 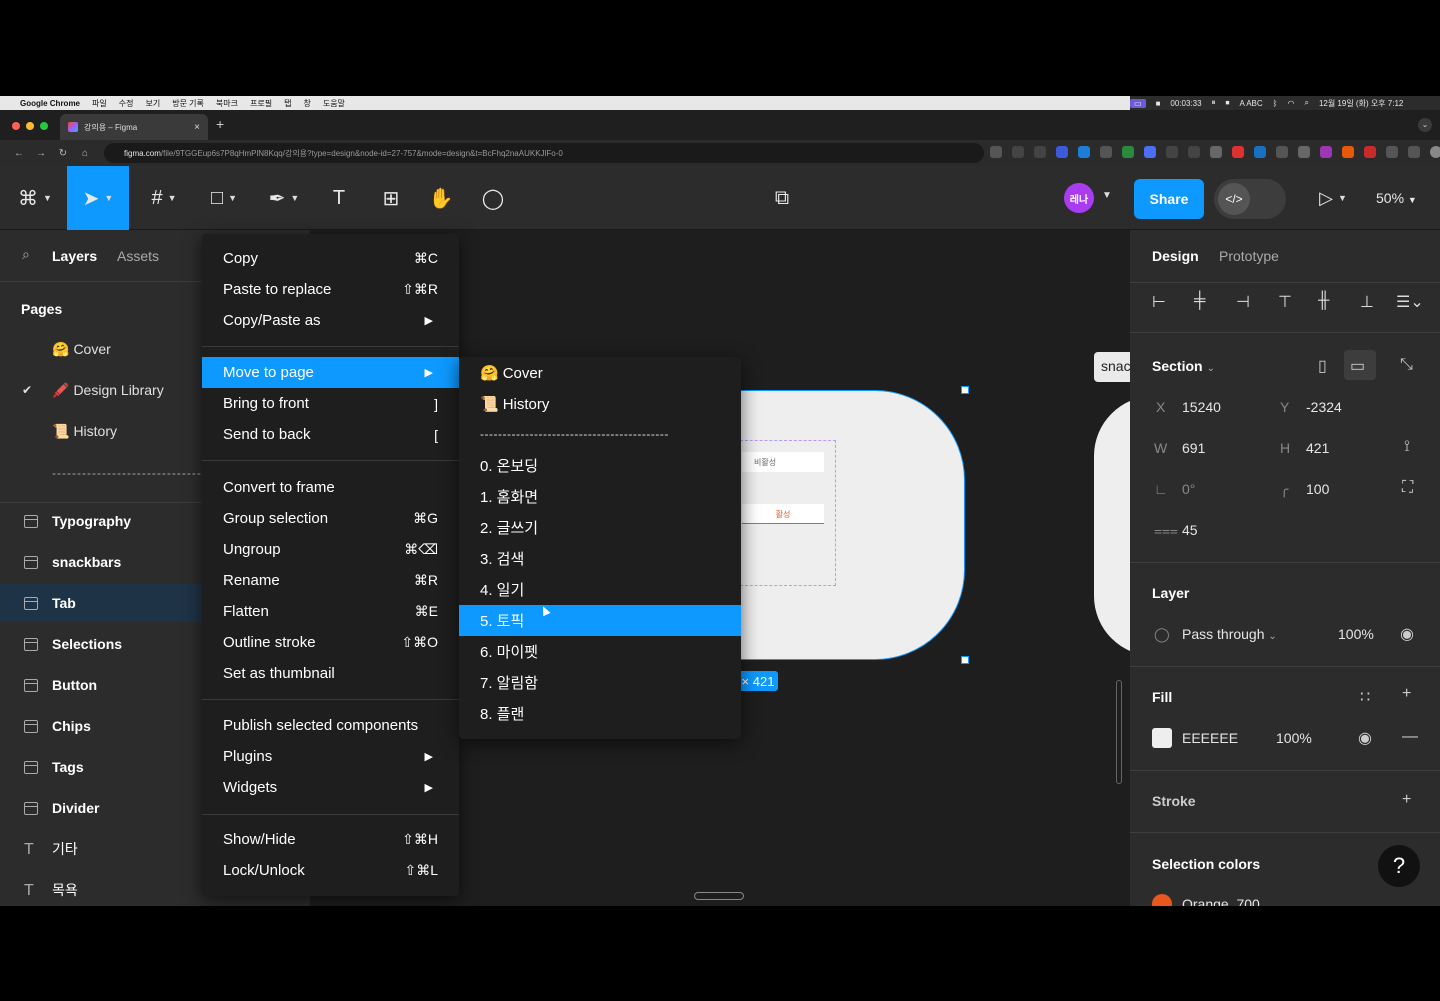 I want to click on x-input: 15240, so click(x=1201, y=407).